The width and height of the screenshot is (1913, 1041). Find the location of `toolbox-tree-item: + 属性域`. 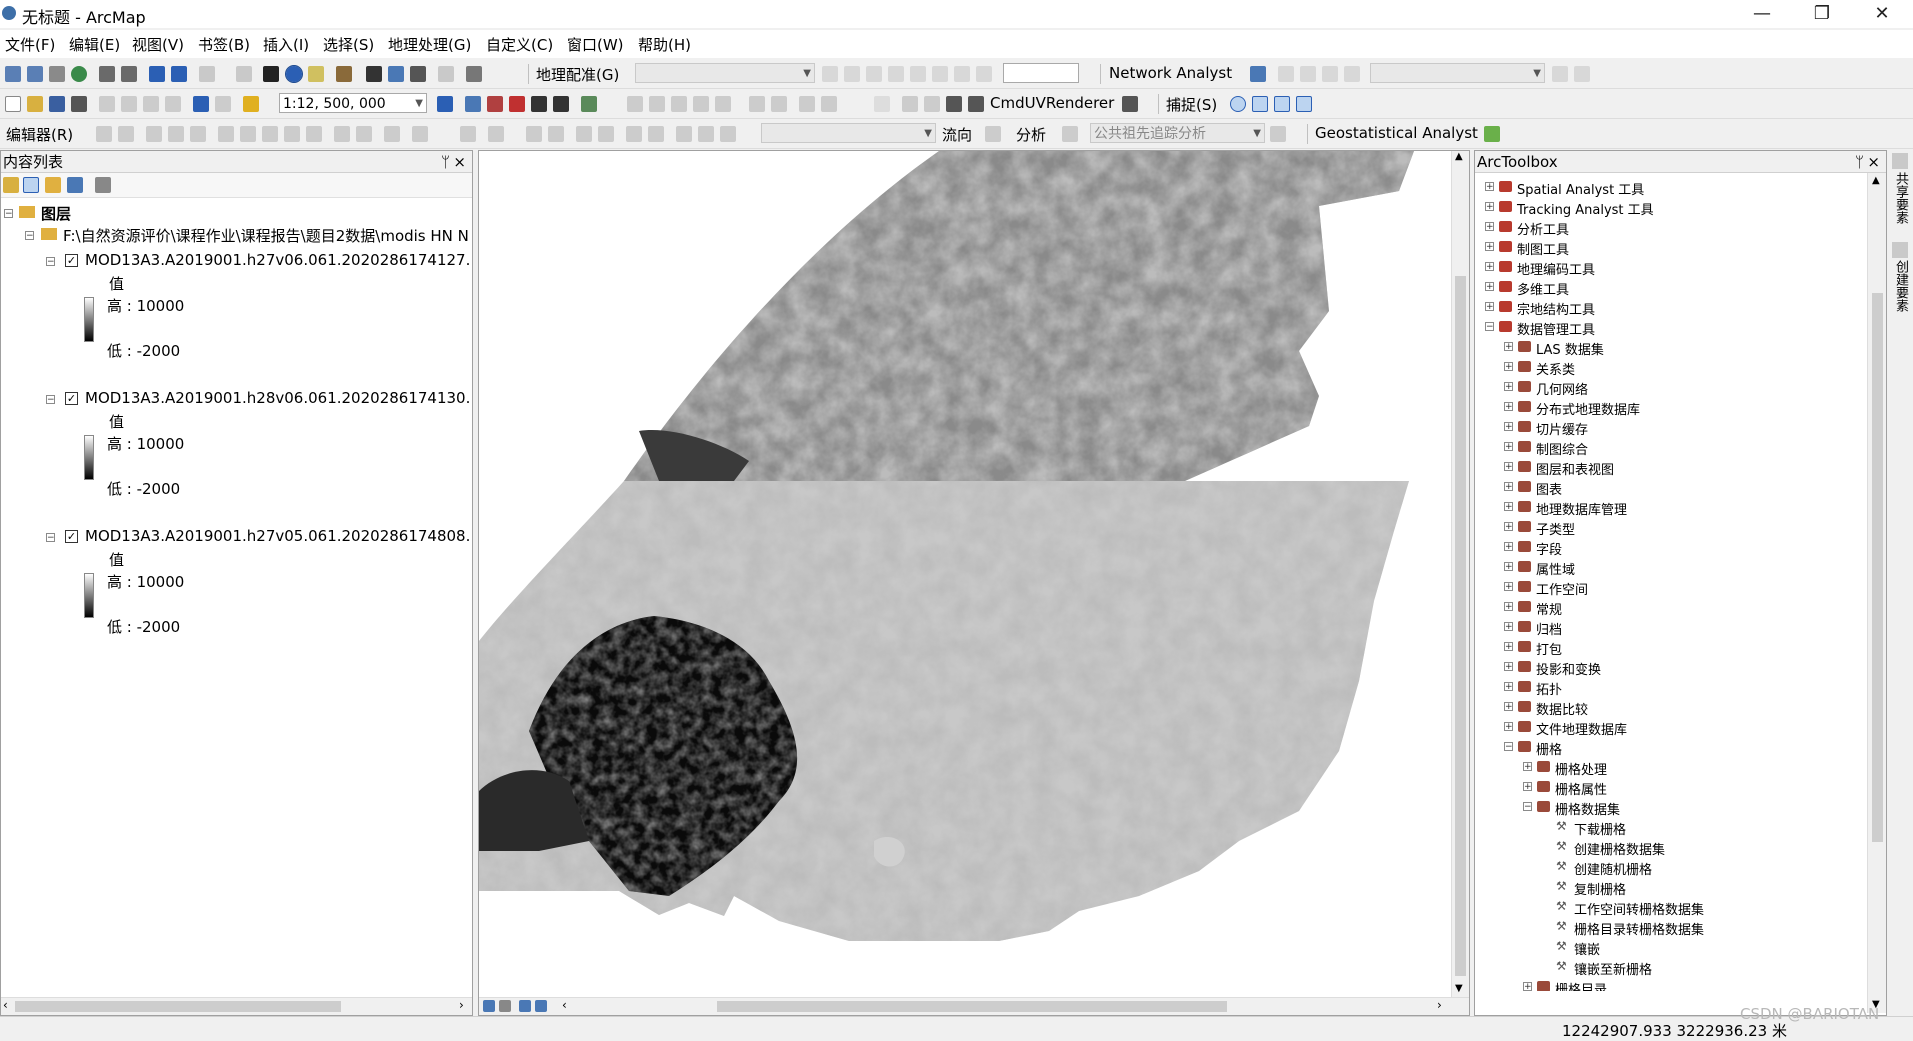

toolbox-tree-item: + 属性域 is located at coordinates (1671, 567).